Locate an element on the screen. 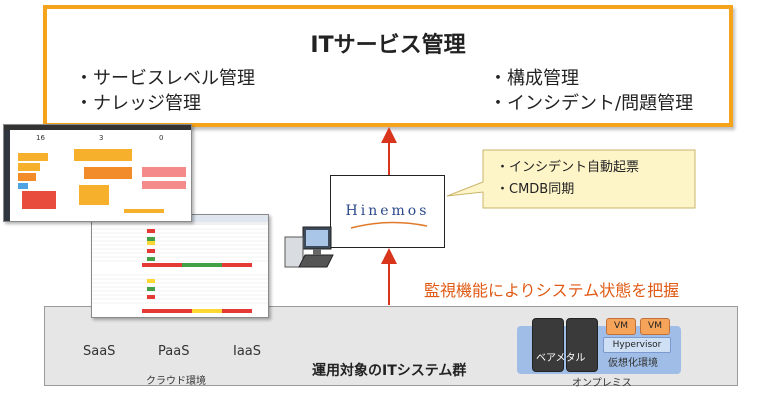 The height and width of the screenshot is (403, 757). count-1: 16 is located at coordinates (40, 138).